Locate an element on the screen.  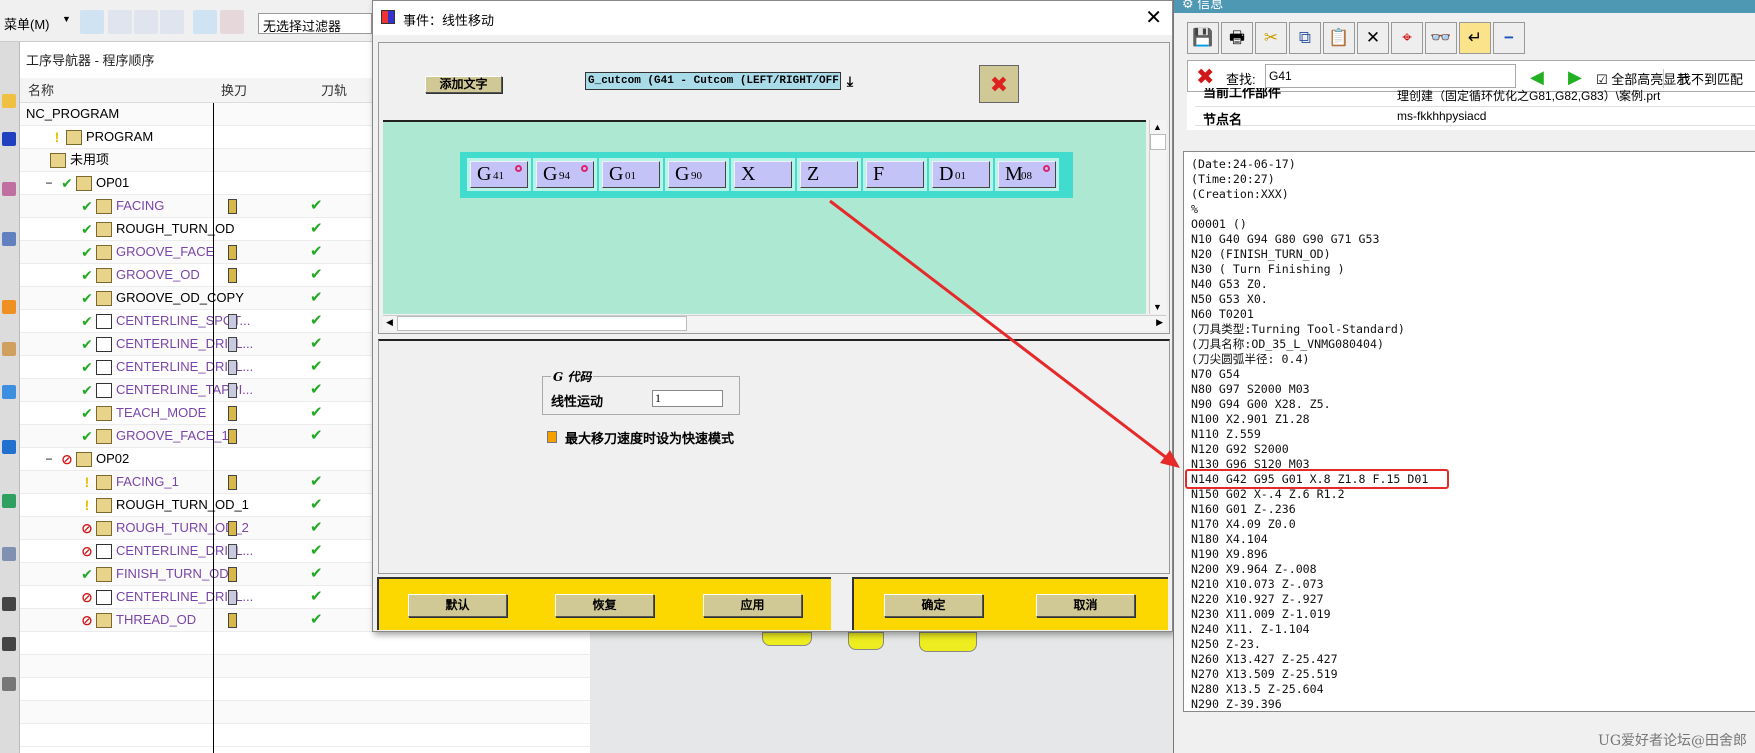
arrow-head is located at coordinates (1170, 459).